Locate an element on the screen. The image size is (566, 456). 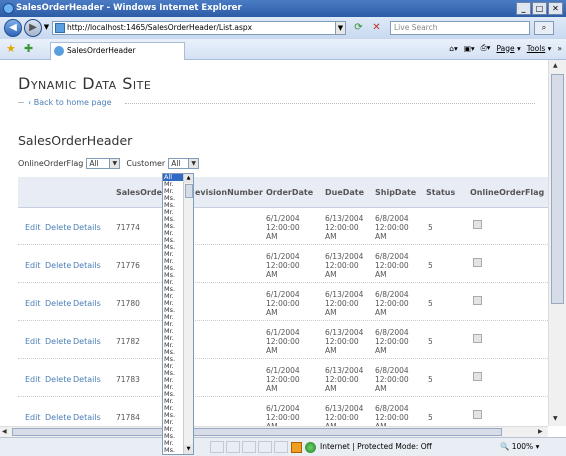
column-header: OnlineOrderFlag is located at coordinates (507, 192).